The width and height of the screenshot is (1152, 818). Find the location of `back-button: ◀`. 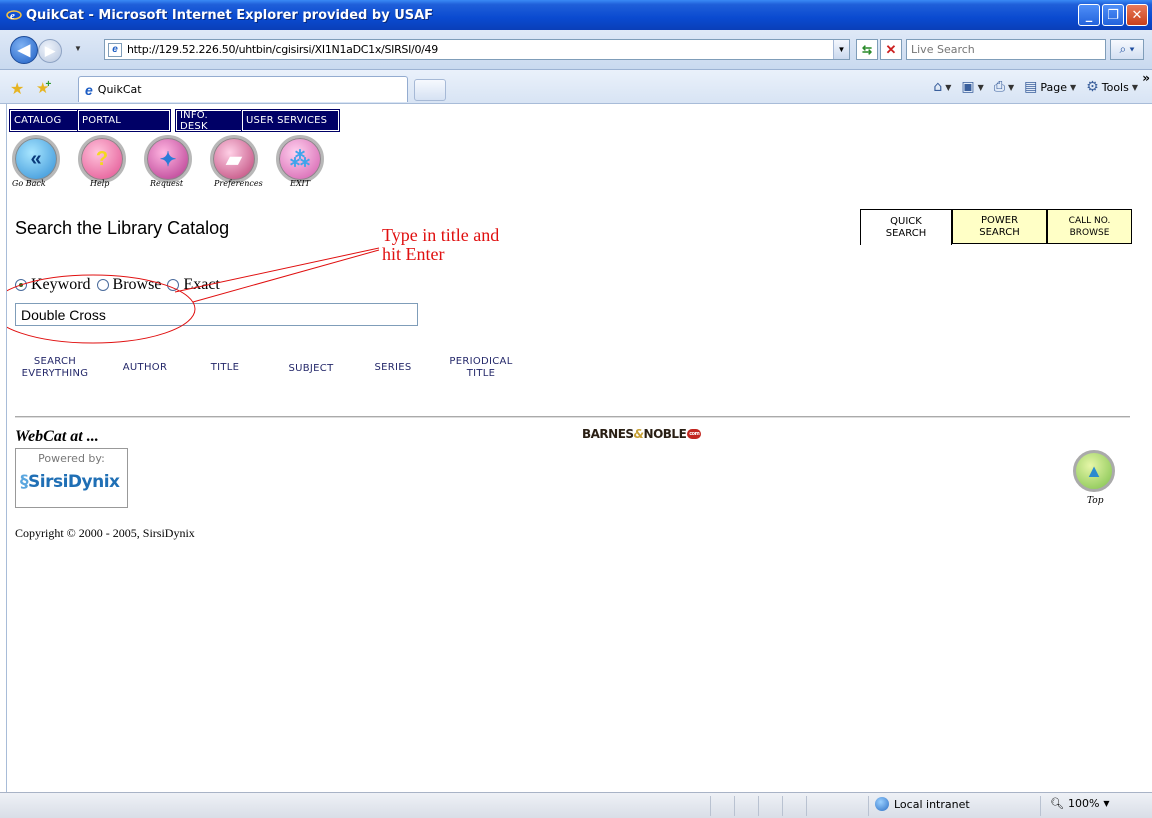

back-button: ◀ is located at coordinates (24, 50).